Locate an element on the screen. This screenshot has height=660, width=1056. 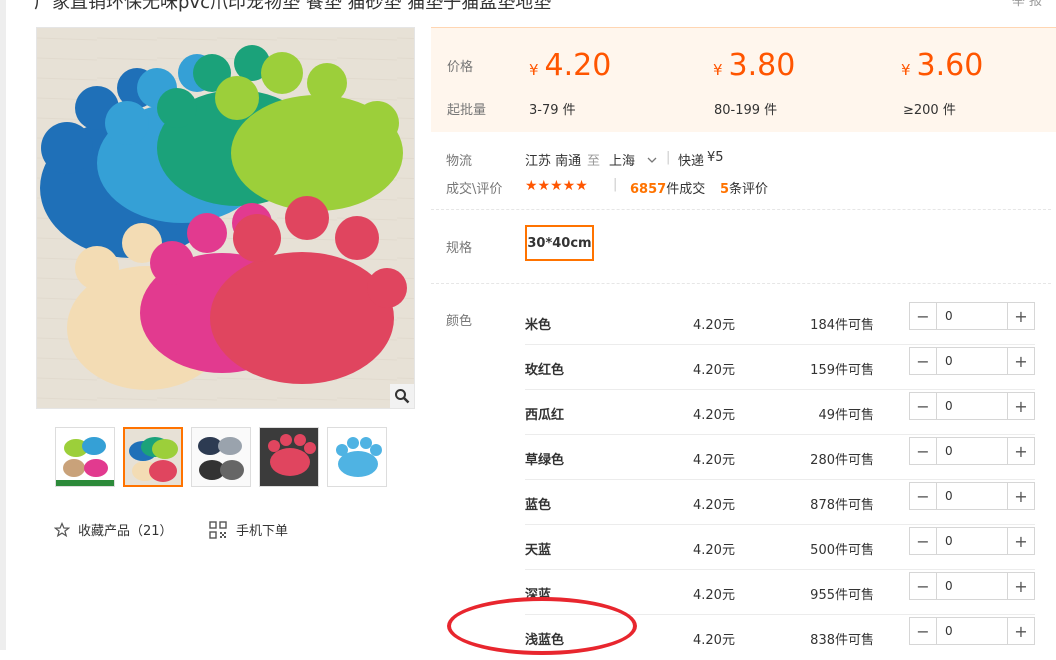
color-stock: 159件可售 is located at coordinates (842, 370).